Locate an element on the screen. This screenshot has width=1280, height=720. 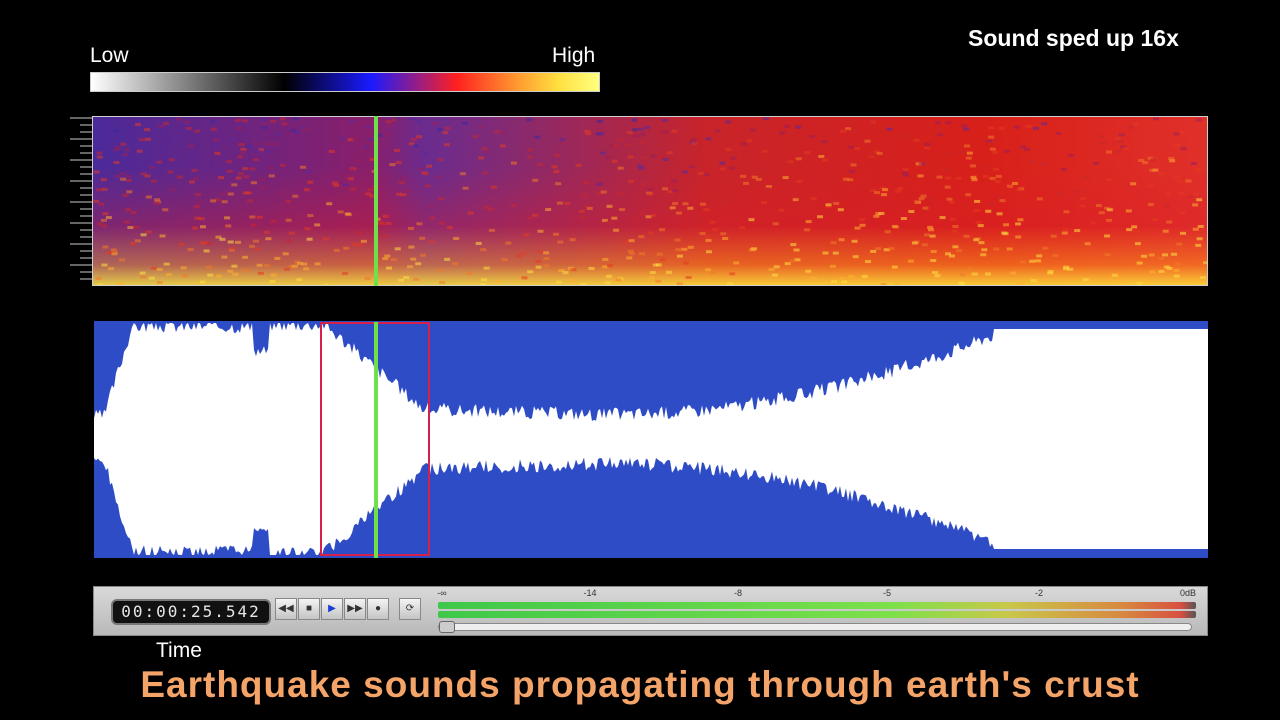
stop-icon: ■ is located at coordinates (309, 608).